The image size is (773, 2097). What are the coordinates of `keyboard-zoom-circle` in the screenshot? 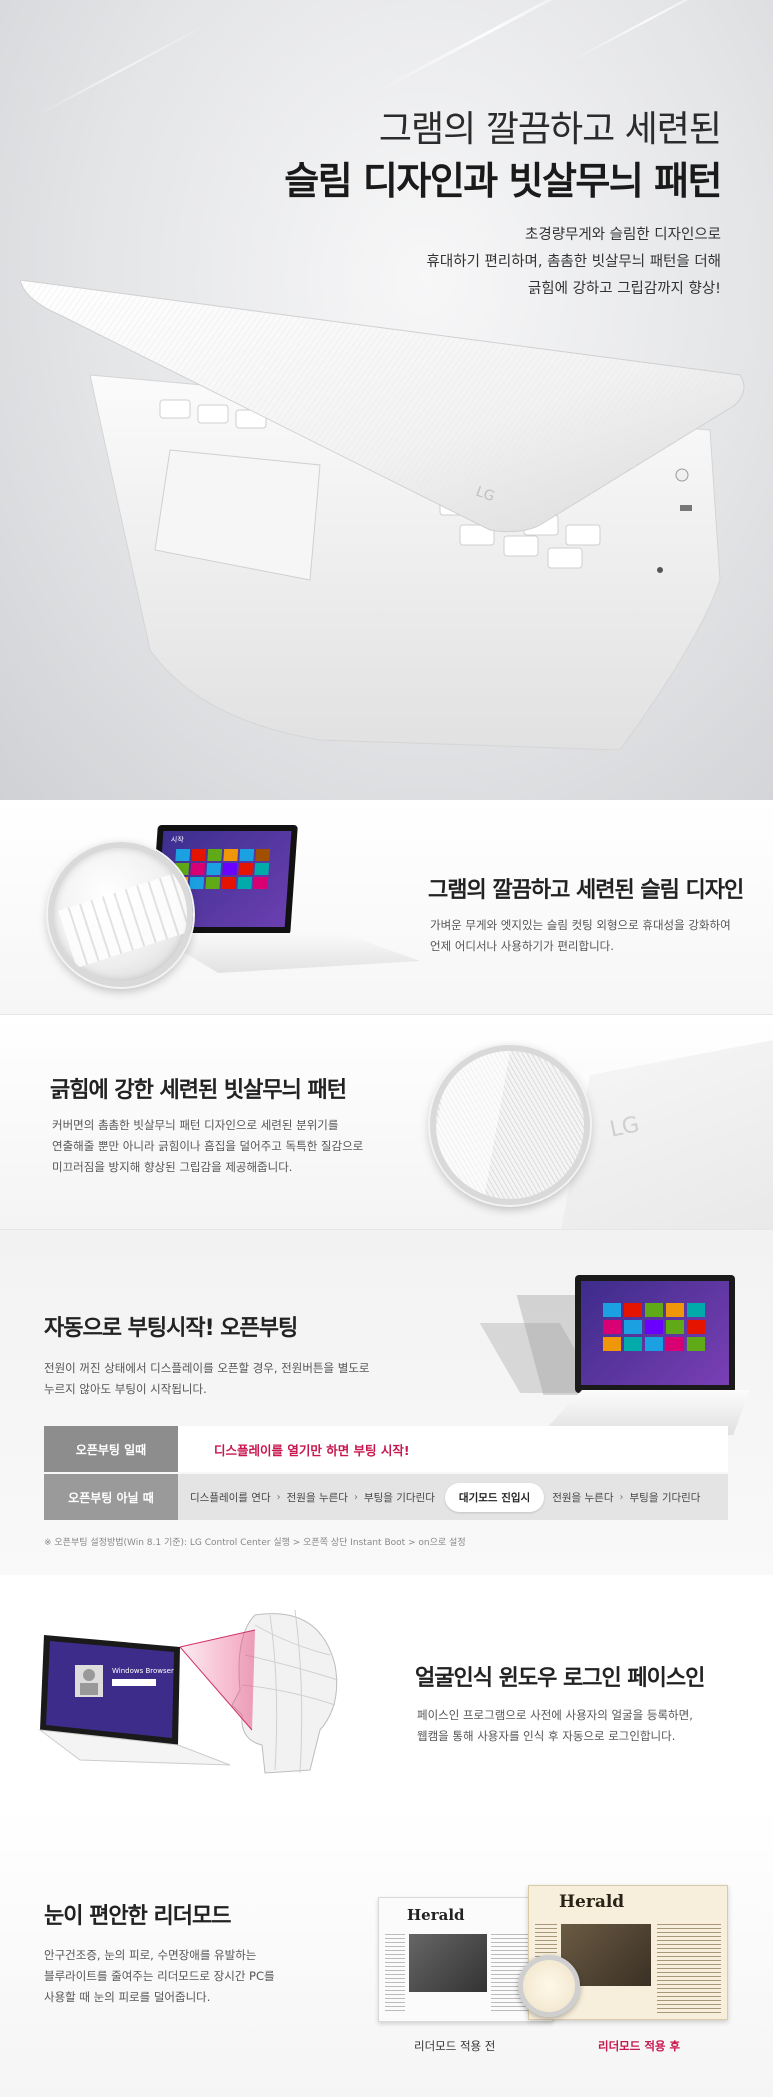 It's located at (120, 914).